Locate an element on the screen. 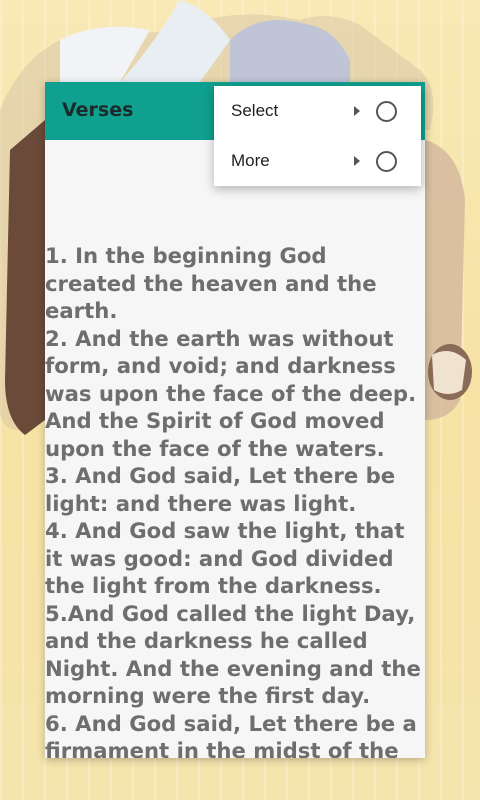 This screenshot has height=800, width=480. menu-item-label: Select is located at coordinates (255, 110).